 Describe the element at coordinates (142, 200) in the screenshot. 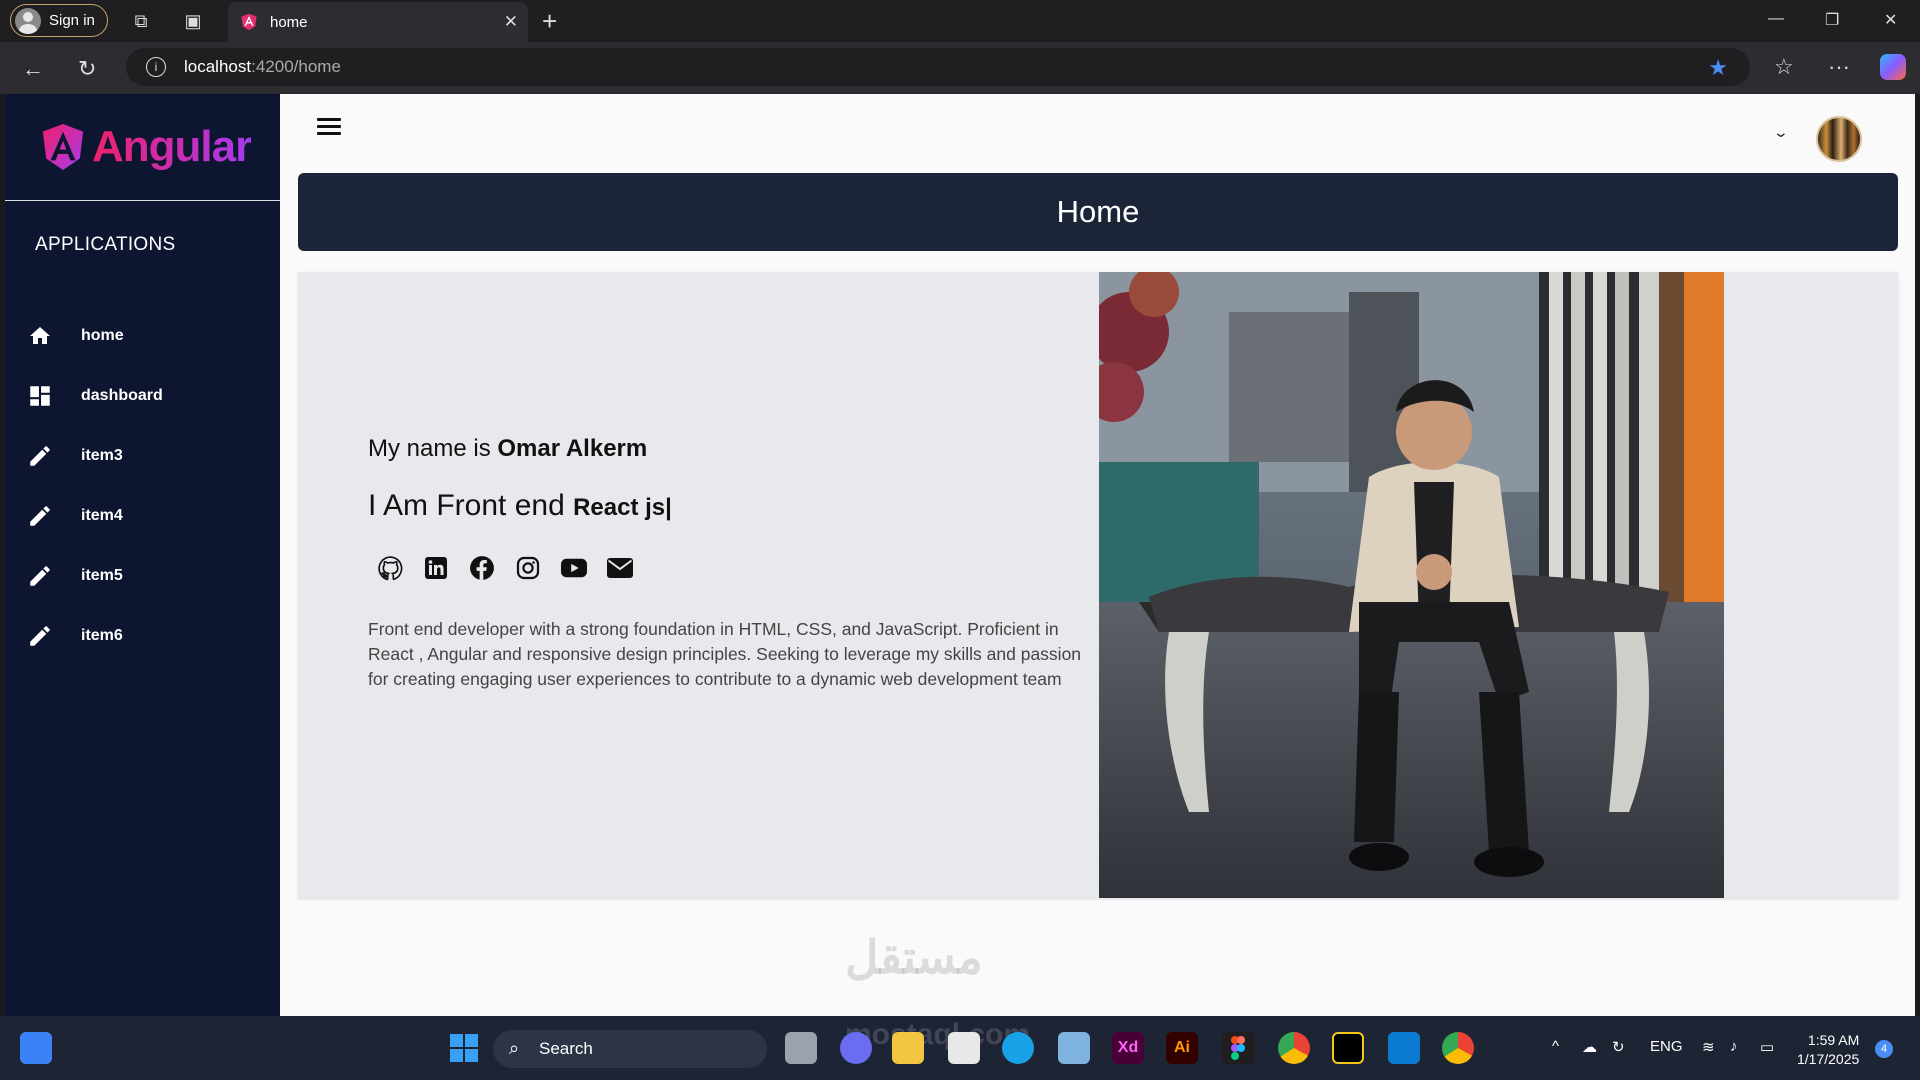

I see `sidebar-divider` at that location.